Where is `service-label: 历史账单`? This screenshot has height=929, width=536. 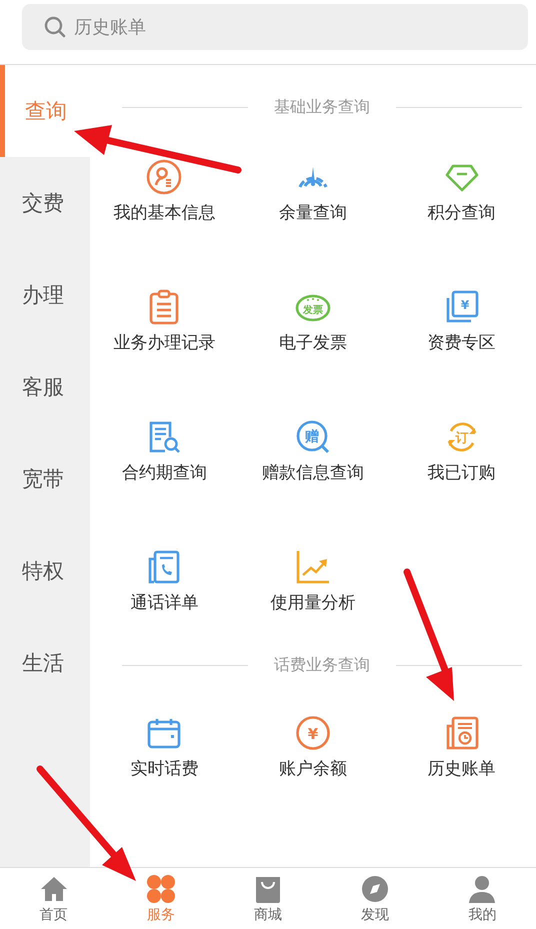
service-label: 历史账单 is located at coordinates (462, 768).